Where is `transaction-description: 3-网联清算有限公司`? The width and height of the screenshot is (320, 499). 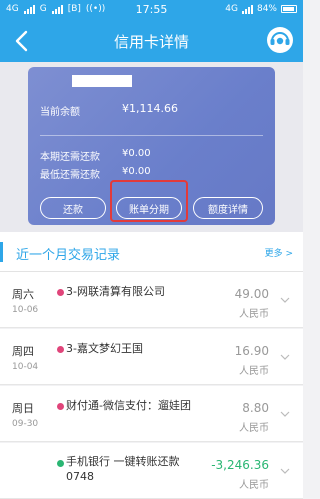
transaction-description: 3-网联清算有限公司 is located at coordinates (115, 291).